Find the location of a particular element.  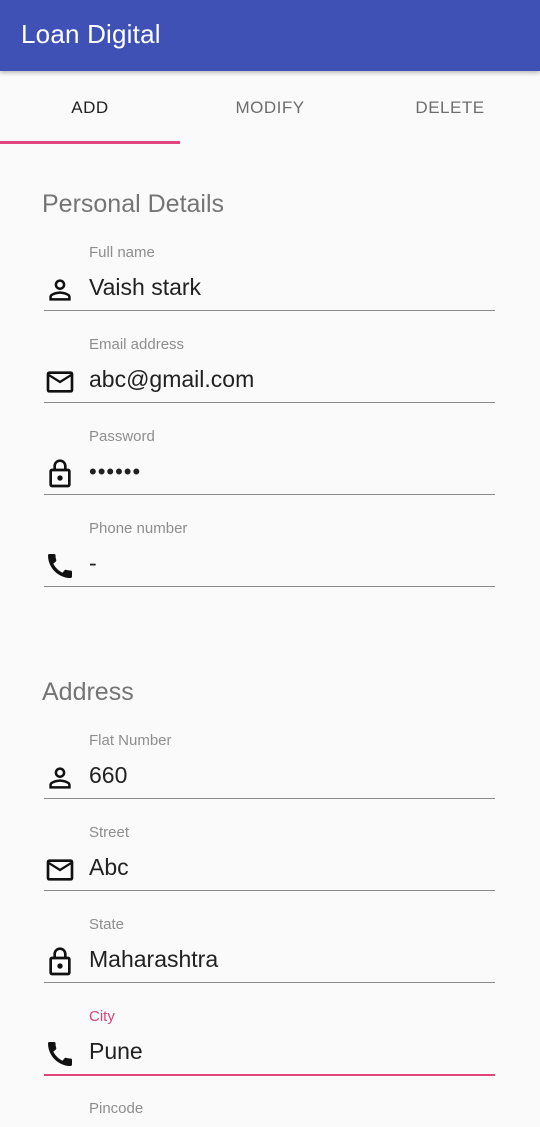

street-label: Street is located at coordinates (109, 832).